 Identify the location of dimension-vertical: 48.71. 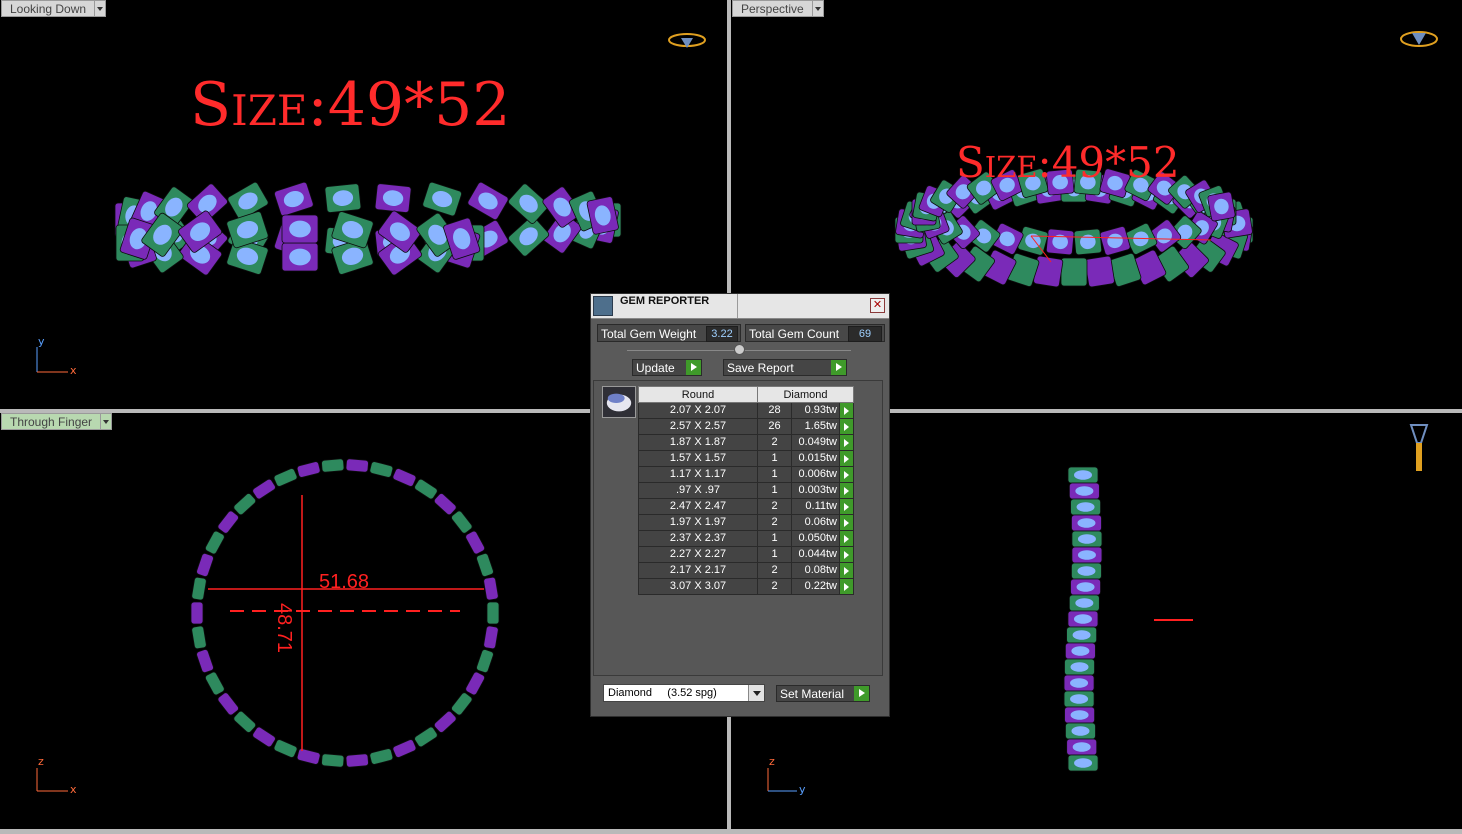
(284, 628).